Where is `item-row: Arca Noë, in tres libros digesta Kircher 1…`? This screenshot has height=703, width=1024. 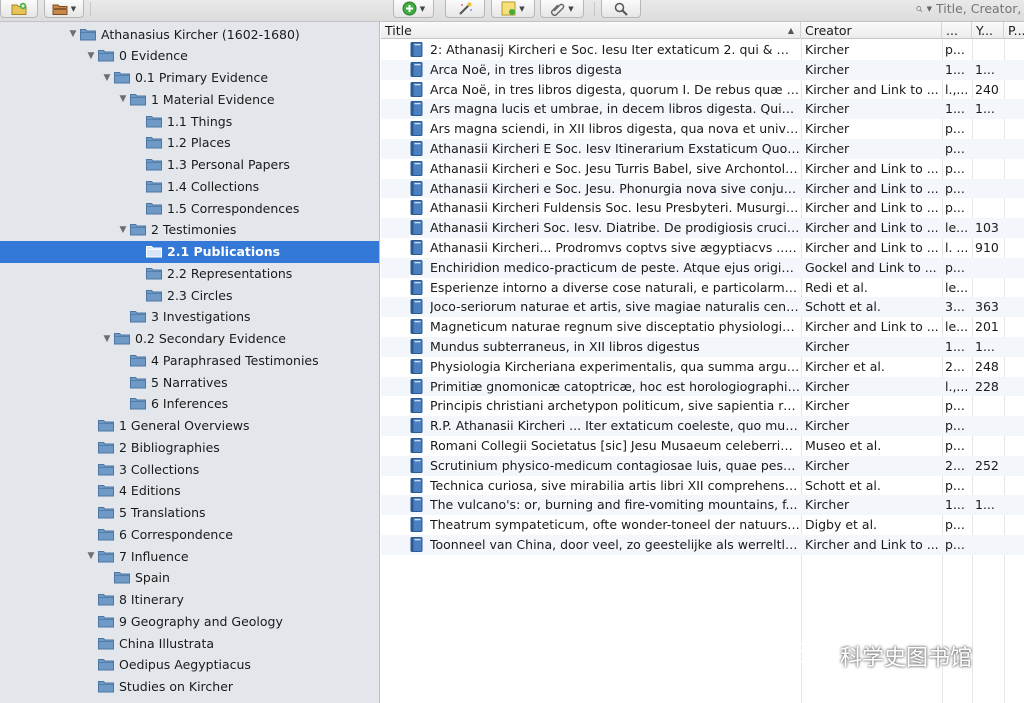
item-row: Arca Noë, in tres libros digesta Kircher 1… is located at coordinates (702, 69).